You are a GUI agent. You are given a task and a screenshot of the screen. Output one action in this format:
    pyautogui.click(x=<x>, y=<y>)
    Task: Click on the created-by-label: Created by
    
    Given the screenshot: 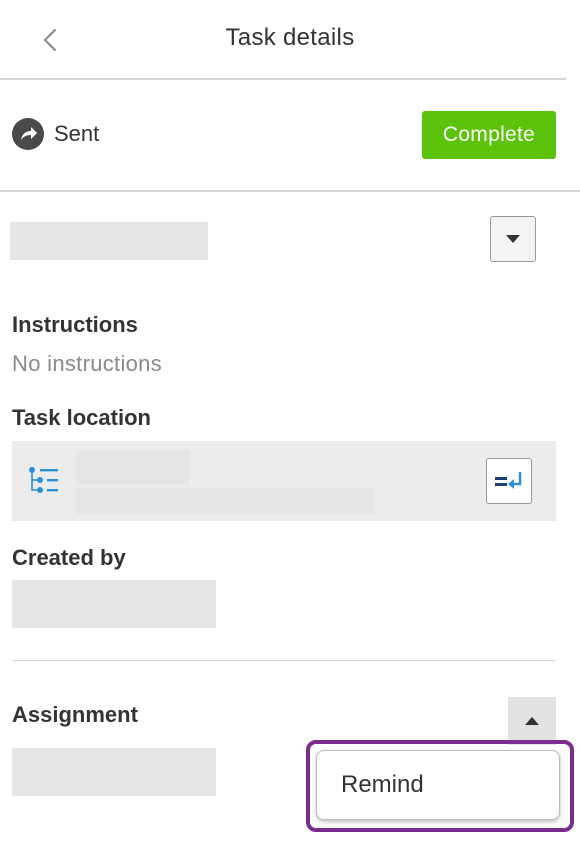 What is the action you would take?
    pyautogui.click(x=69, y=557)
    